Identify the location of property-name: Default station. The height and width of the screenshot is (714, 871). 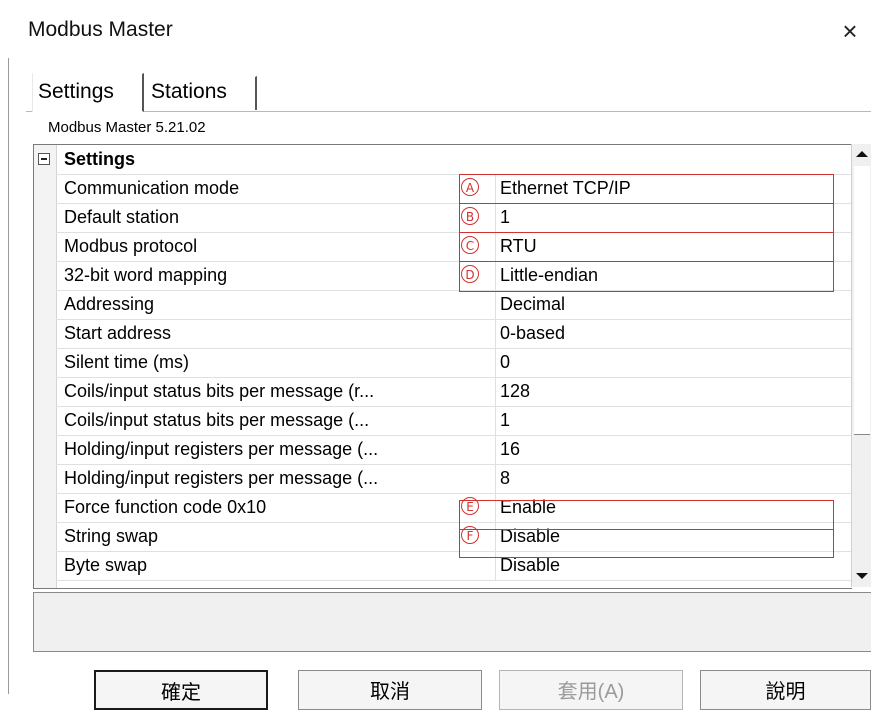
(122, 217).